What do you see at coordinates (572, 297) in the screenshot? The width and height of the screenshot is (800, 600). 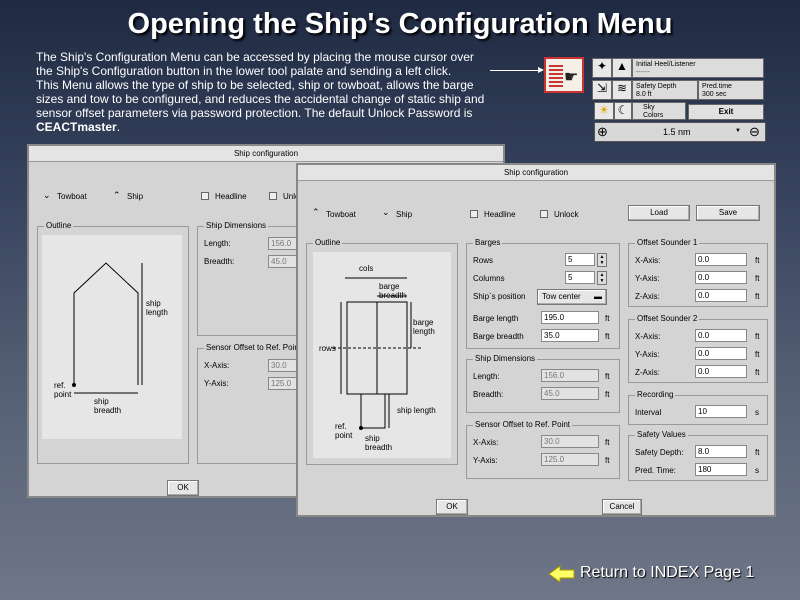 I see `ship-position-select: Tow center ▬` at bounding box center [572, 297].